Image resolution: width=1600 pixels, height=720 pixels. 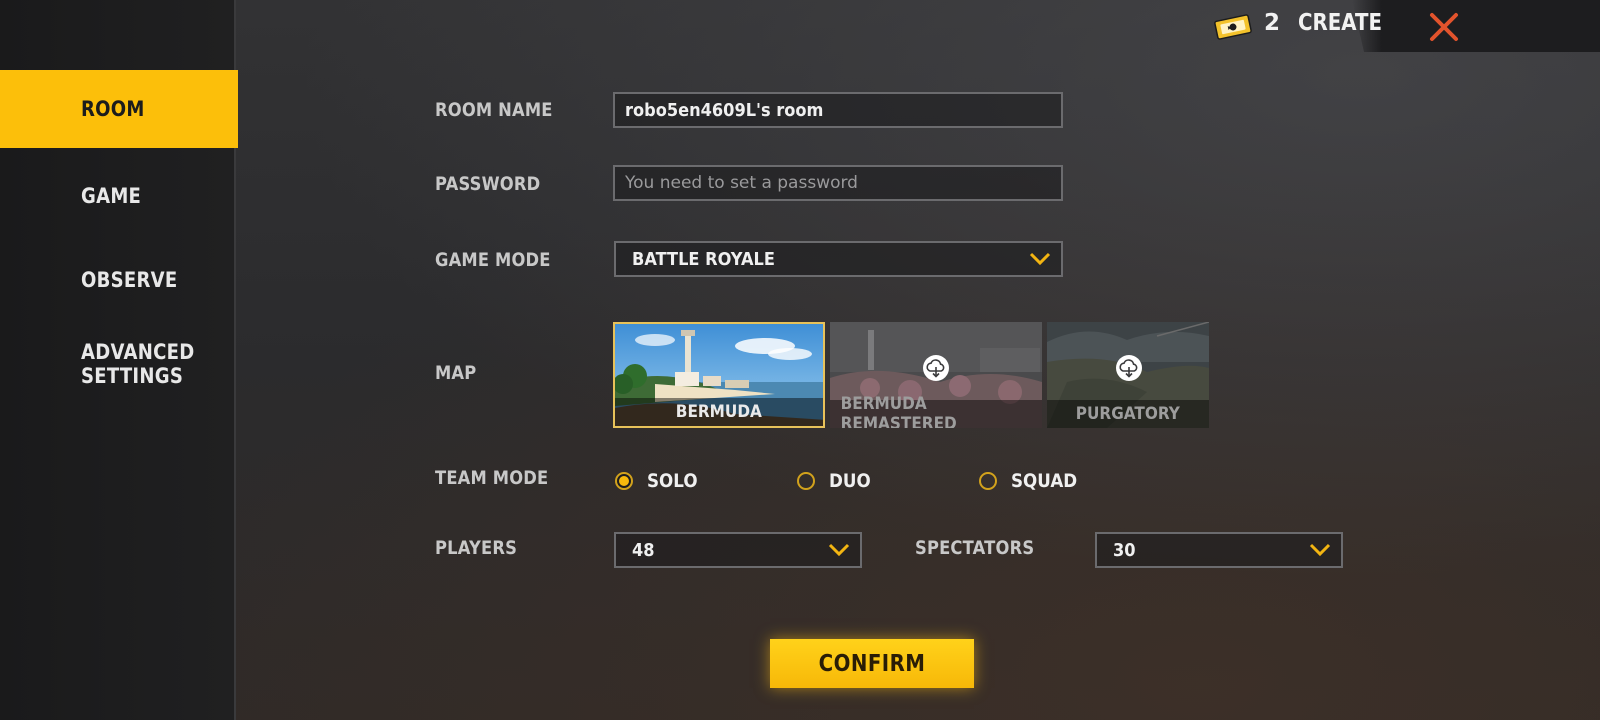 I want to click on confirm-button-label: CONFIRM, so click(x=872, y=663).